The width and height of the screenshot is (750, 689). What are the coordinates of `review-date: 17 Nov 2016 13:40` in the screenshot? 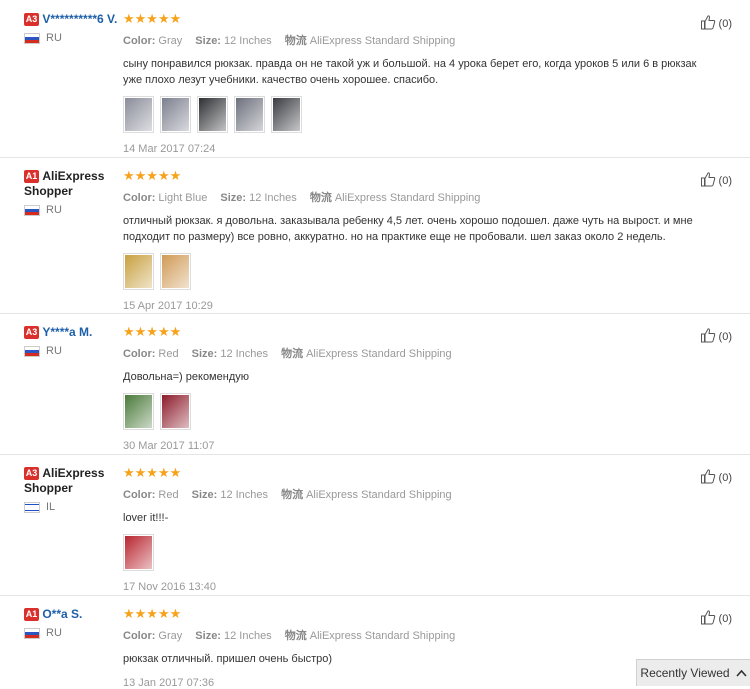 It's located at (169, 587).